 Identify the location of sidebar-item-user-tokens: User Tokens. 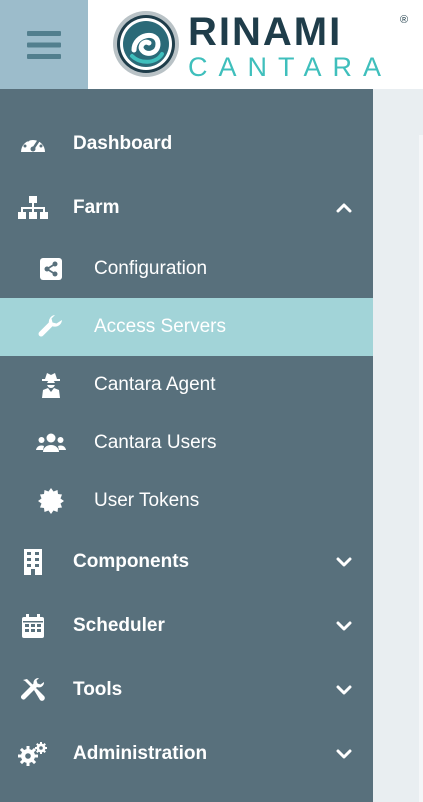
(186, 501).